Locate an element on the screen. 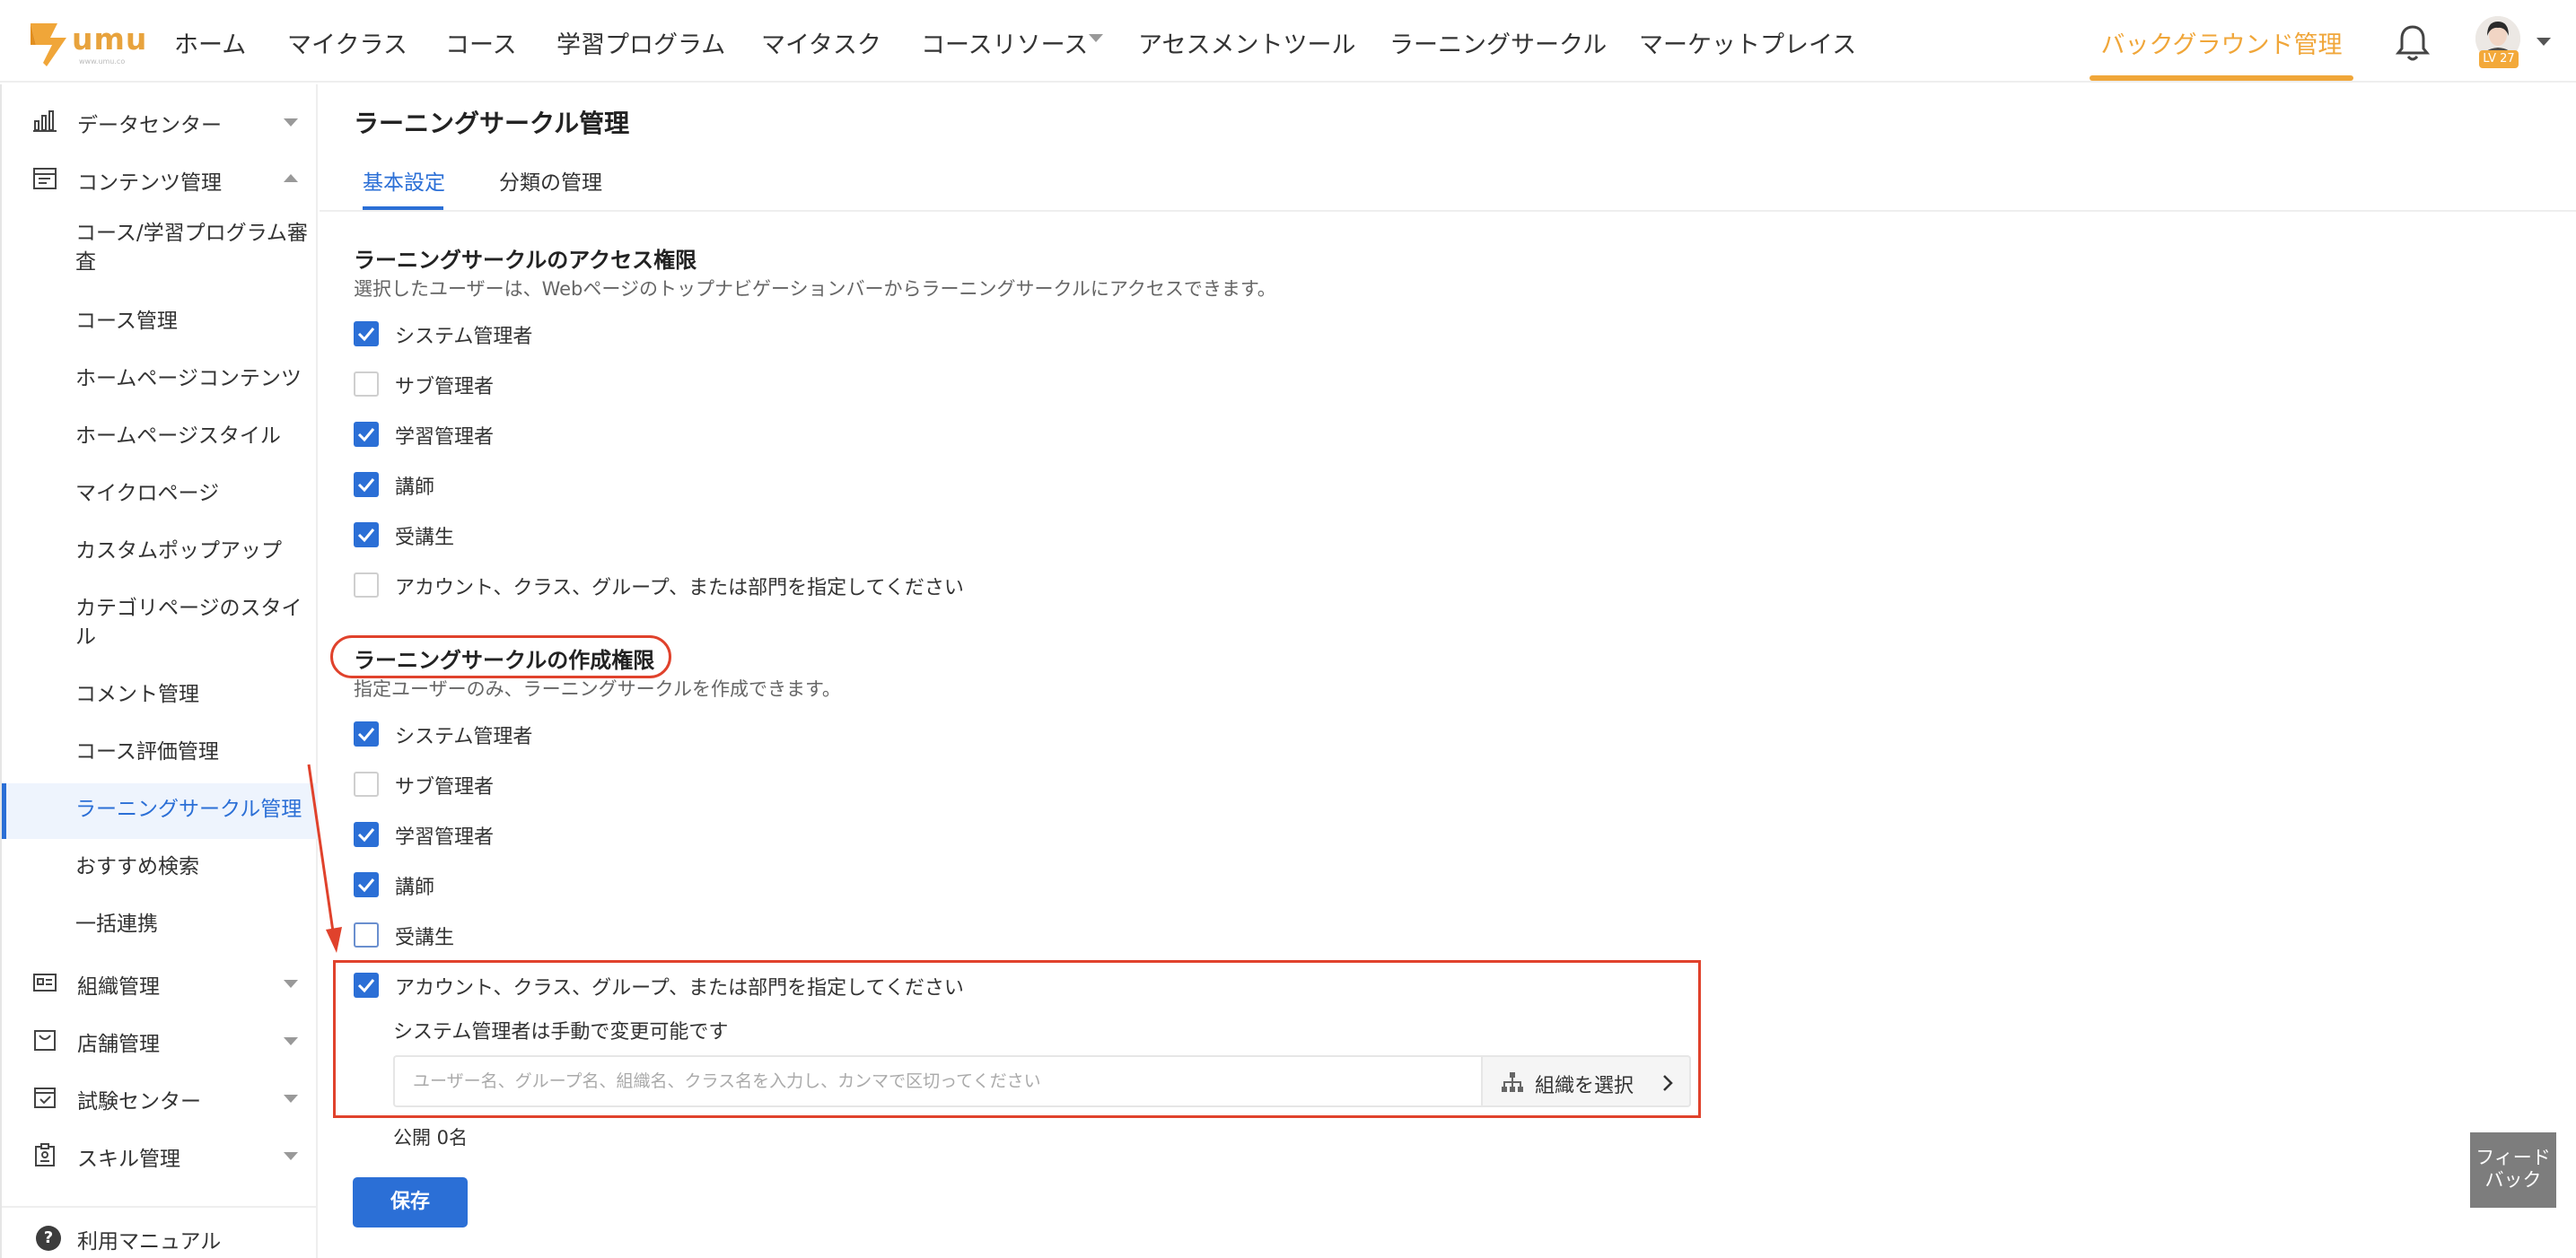  feedback-button: フィードバック is located at coordinates (2513, 1170).